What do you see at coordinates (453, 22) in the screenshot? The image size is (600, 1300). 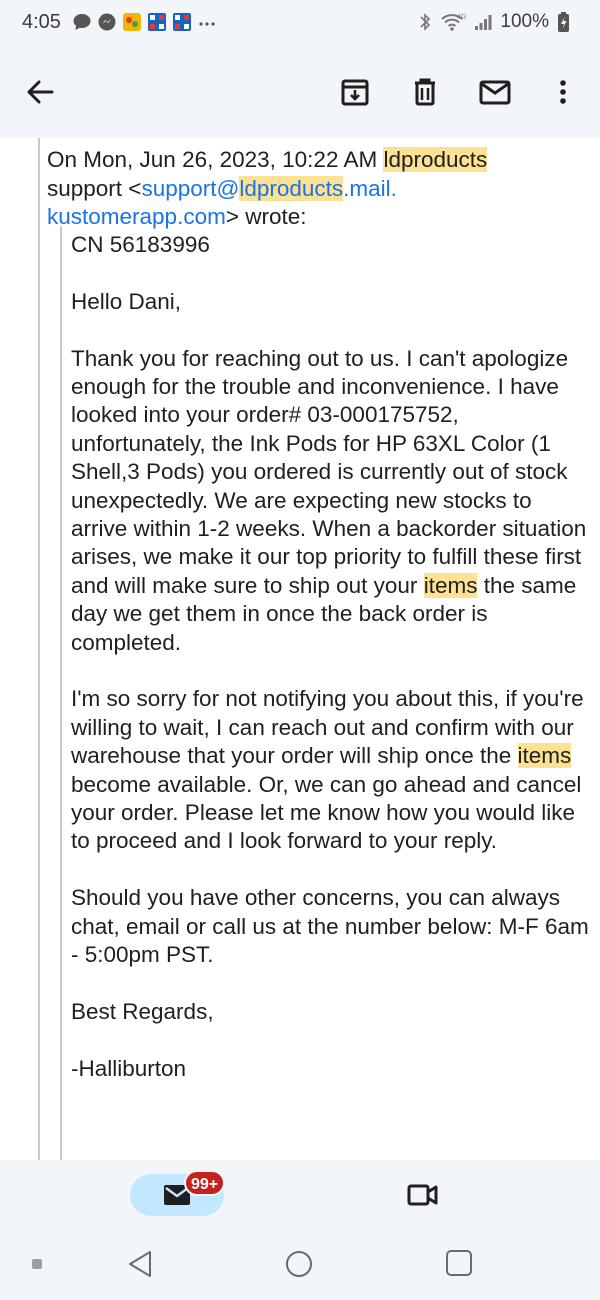 I see `wifi-icon: 4G` at bounding box center [453, 22].